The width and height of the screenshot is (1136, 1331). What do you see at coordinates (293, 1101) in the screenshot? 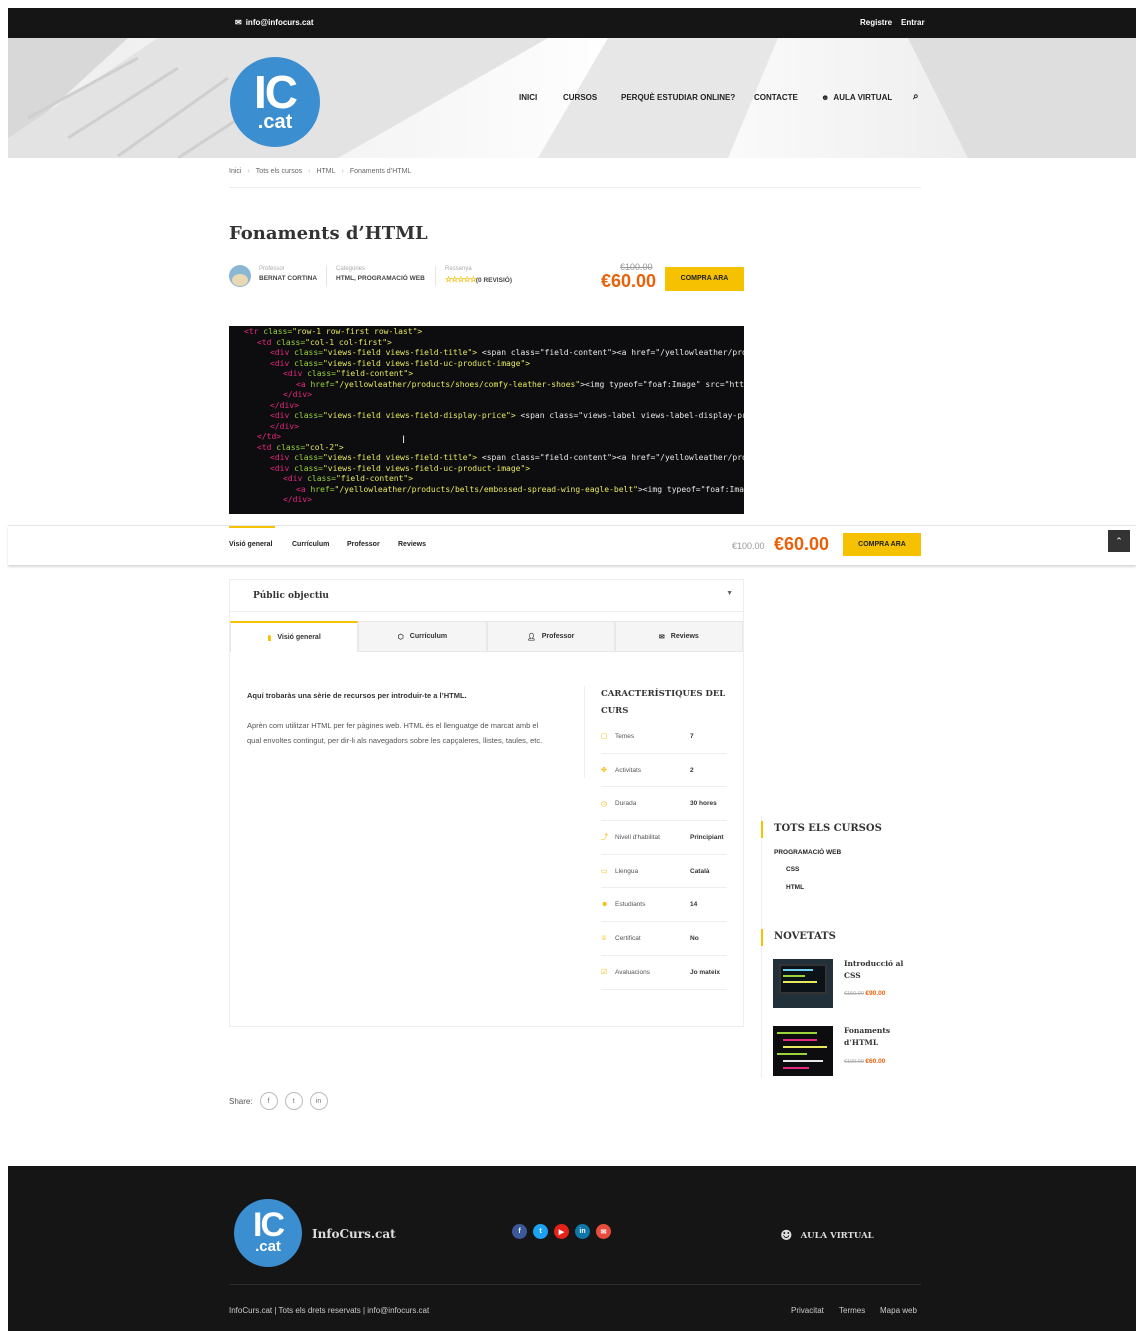
I see `twitter-share-icon: t` at bounding box center [293, 1101].